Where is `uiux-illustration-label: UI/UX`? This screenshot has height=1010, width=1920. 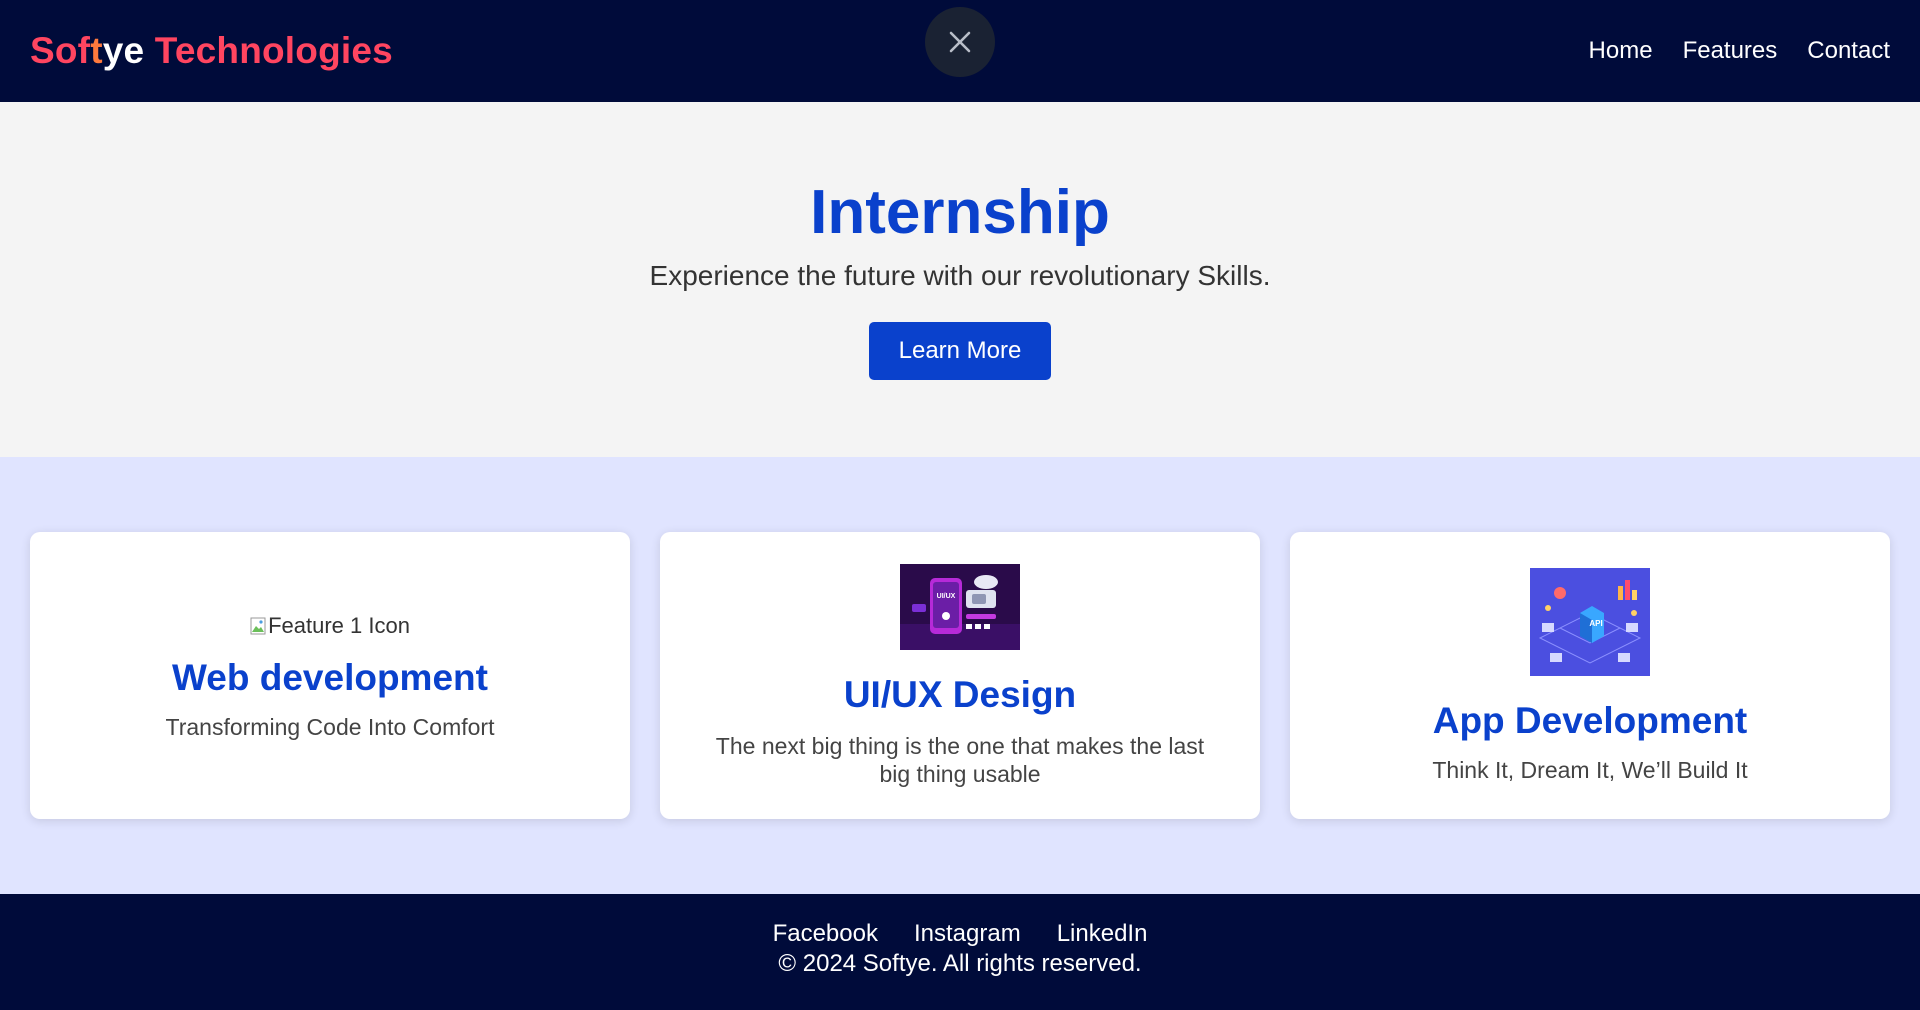
uiux-illustration-label: UI/UX is located at coordinates (946, 596).